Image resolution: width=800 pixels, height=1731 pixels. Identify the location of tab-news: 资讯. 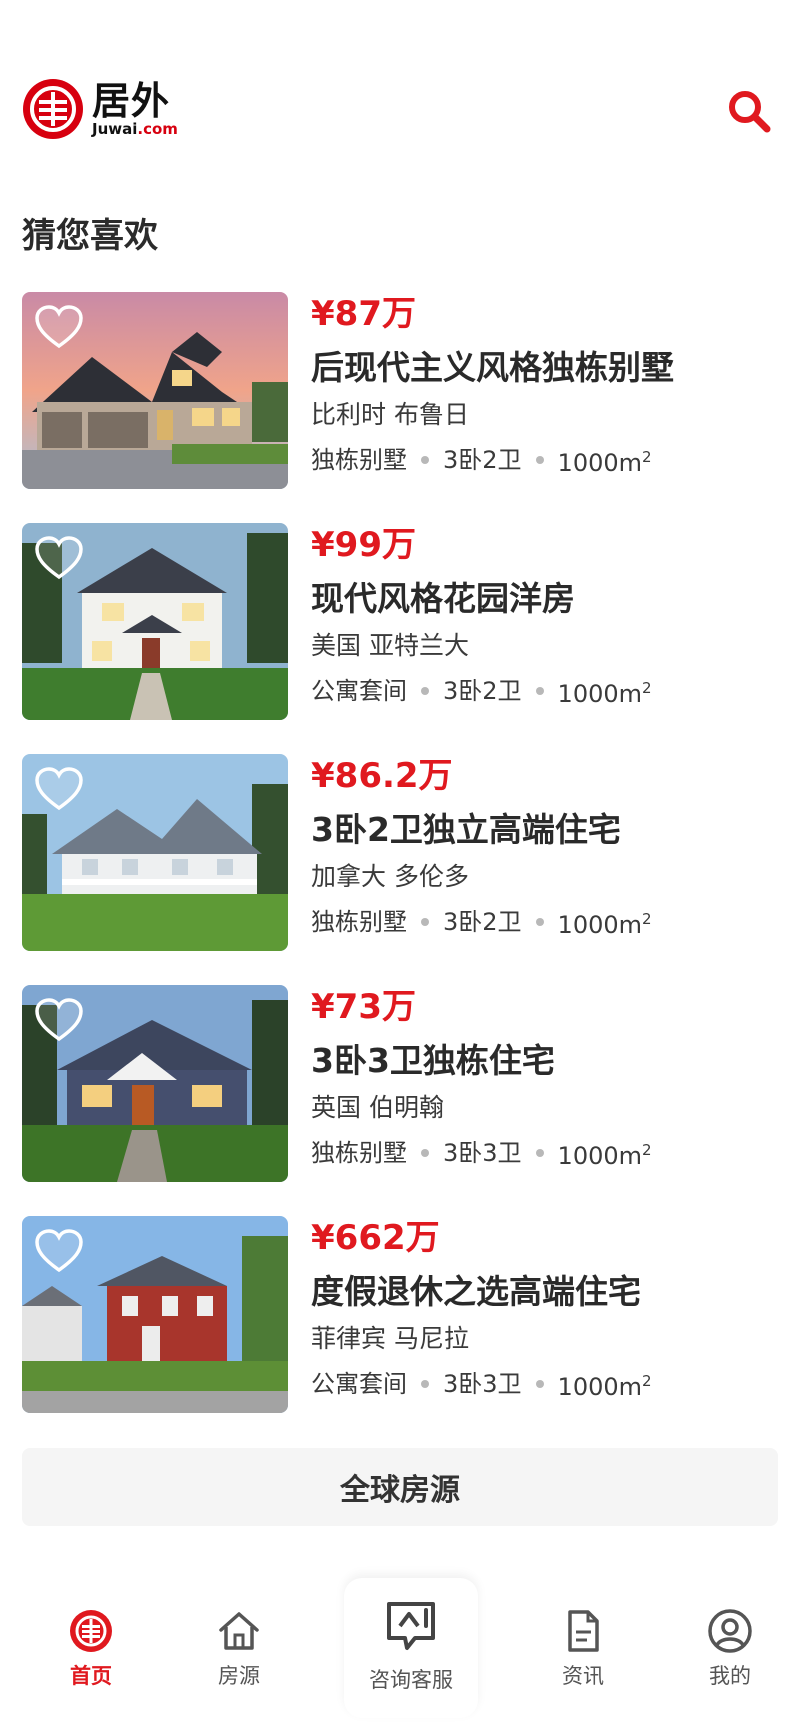
(583, 1663).